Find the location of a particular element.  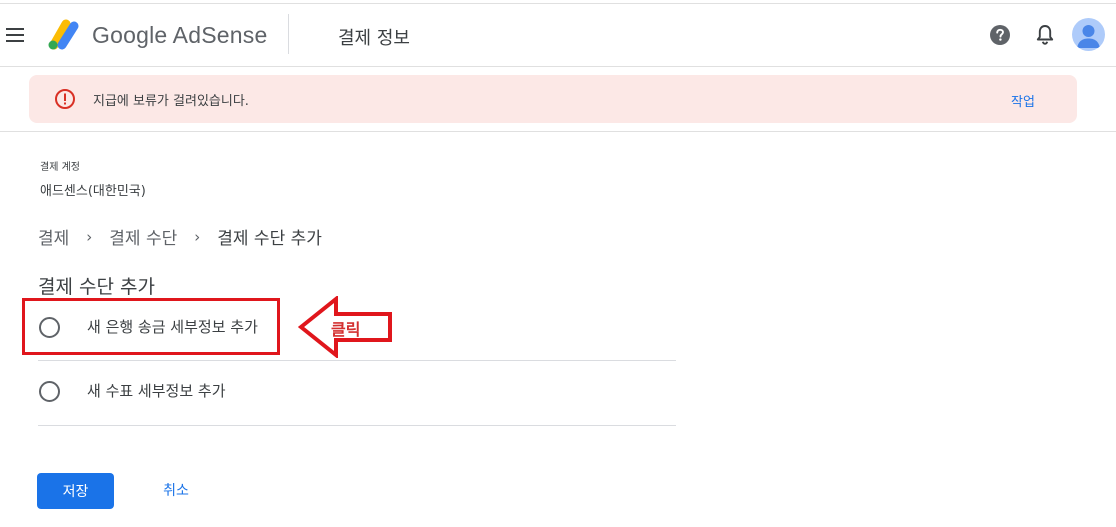

option-label: 새 수표 세부정보 추가 is located at coordinates (156, 391).